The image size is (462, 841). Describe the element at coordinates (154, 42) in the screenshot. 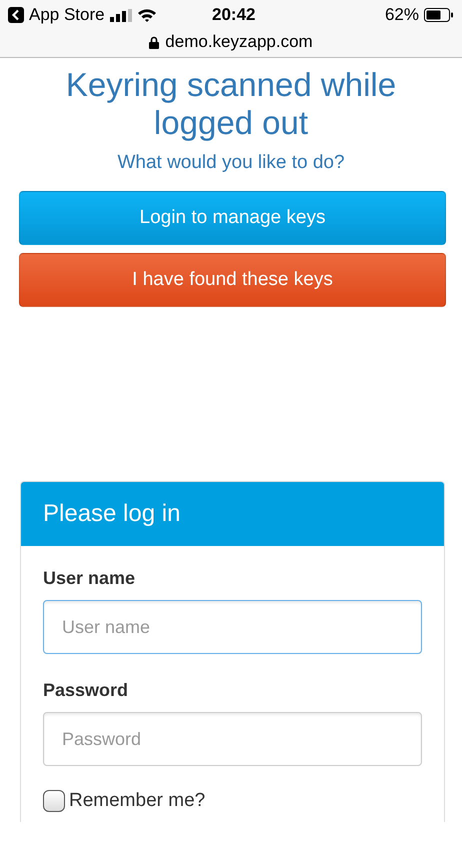

I see `lock-icon` at that location.